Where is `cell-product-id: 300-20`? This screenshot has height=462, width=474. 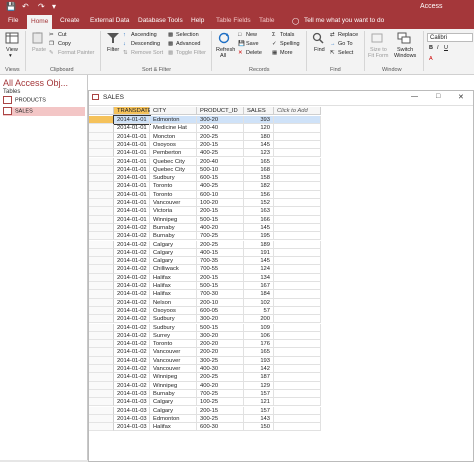
cell-product-id: 300-20 is located at coordinates (220, 336).